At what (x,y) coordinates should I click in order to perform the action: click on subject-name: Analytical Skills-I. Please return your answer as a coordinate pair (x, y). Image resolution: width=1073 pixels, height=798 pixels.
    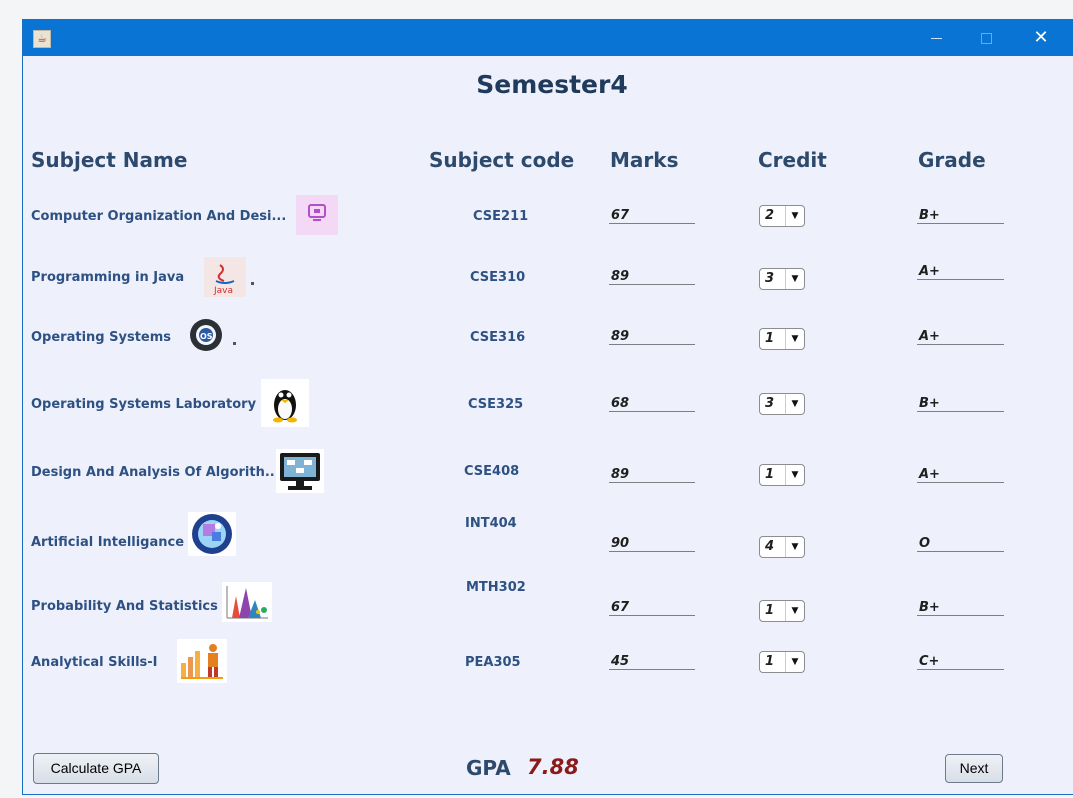
    Looking at the image, I should click on (94, 662).